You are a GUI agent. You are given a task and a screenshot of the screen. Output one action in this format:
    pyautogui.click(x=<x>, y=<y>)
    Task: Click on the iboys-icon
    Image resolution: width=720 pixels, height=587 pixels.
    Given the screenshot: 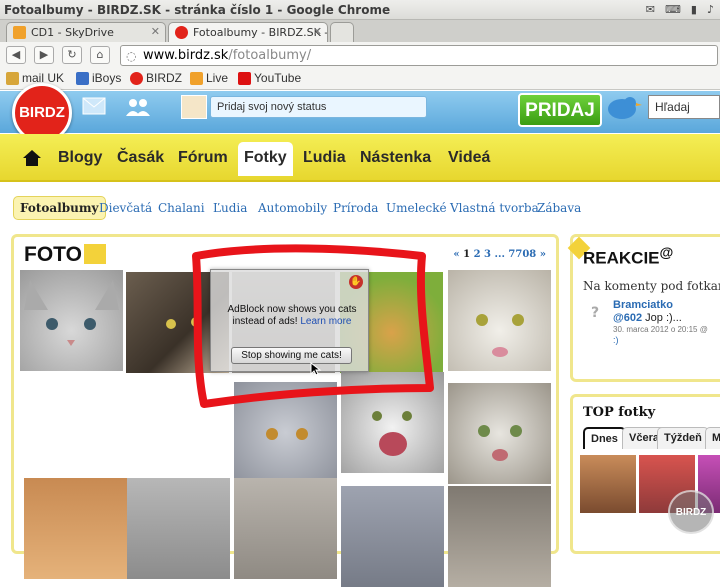 What is the action you would take?
    pyautogui.click(x=82, y=78)
    